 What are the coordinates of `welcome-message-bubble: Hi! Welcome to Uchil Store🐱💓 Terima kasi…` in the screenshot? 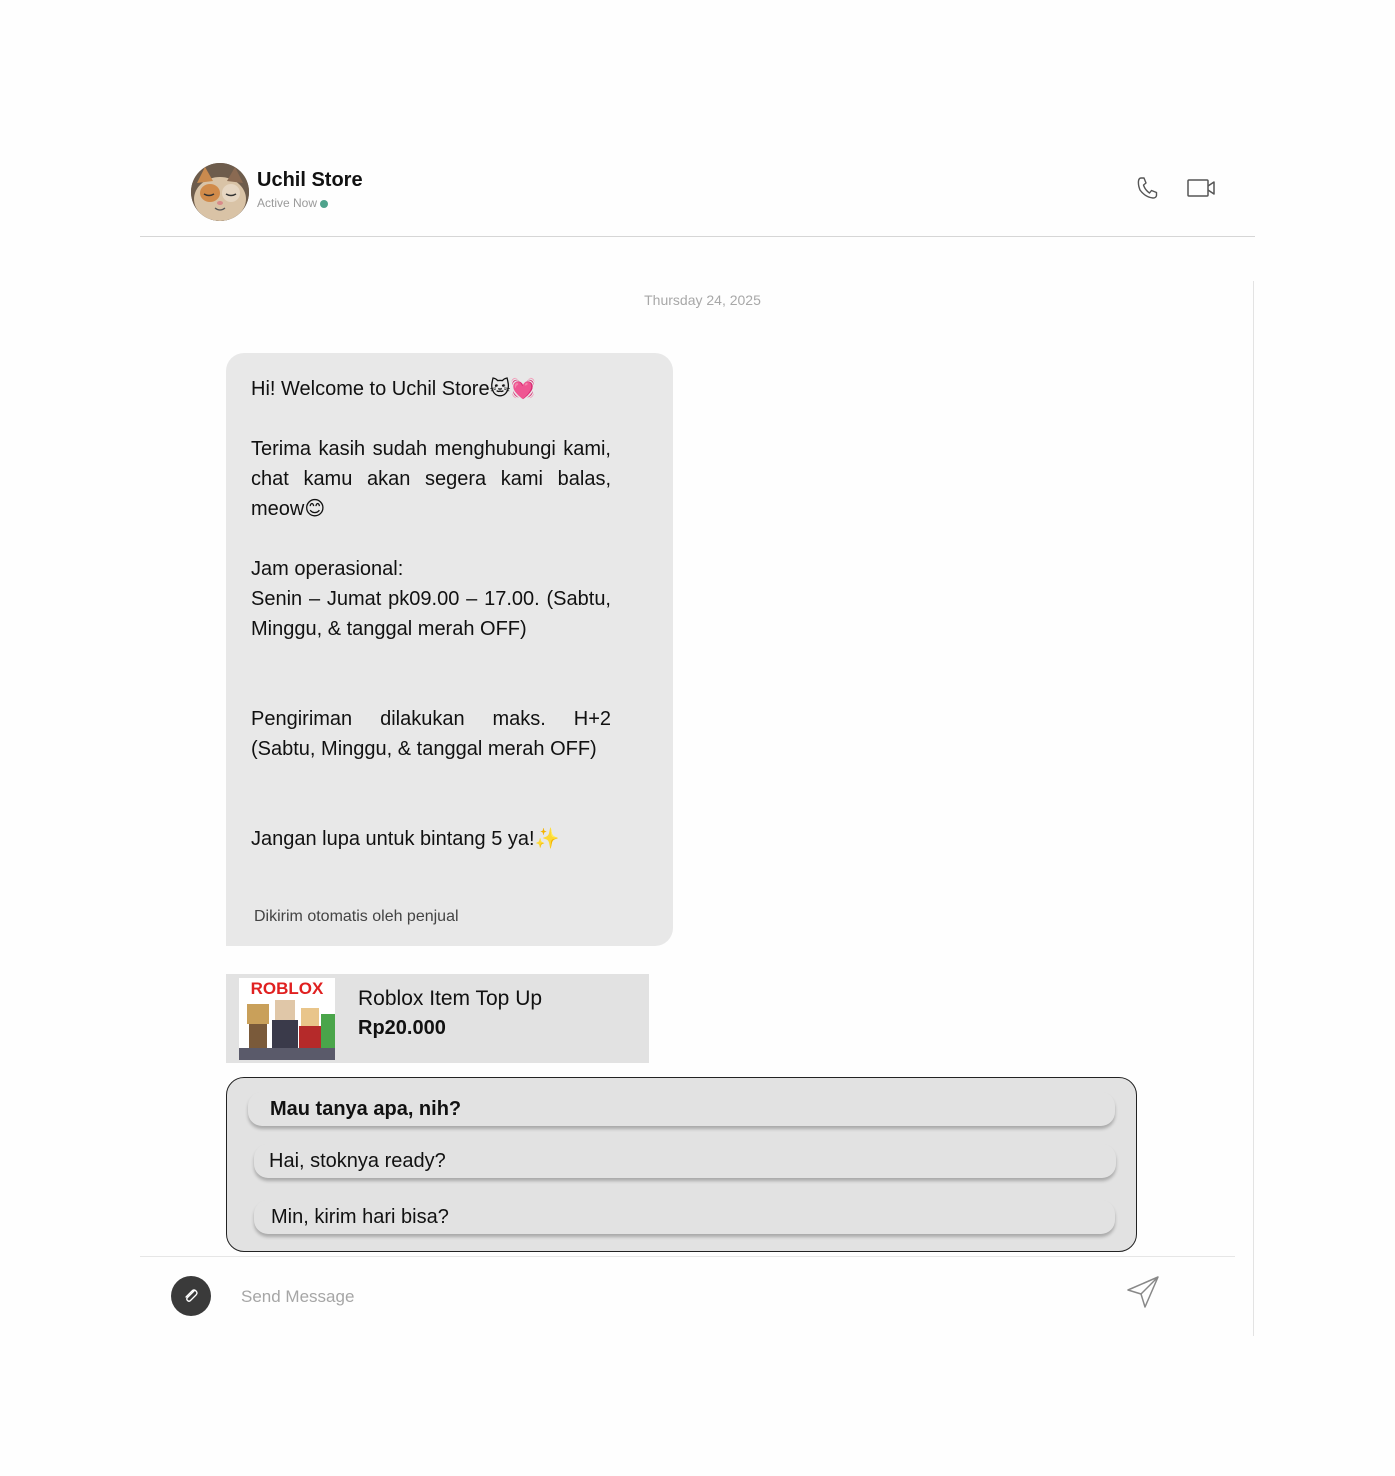 It's located at (449, 649).